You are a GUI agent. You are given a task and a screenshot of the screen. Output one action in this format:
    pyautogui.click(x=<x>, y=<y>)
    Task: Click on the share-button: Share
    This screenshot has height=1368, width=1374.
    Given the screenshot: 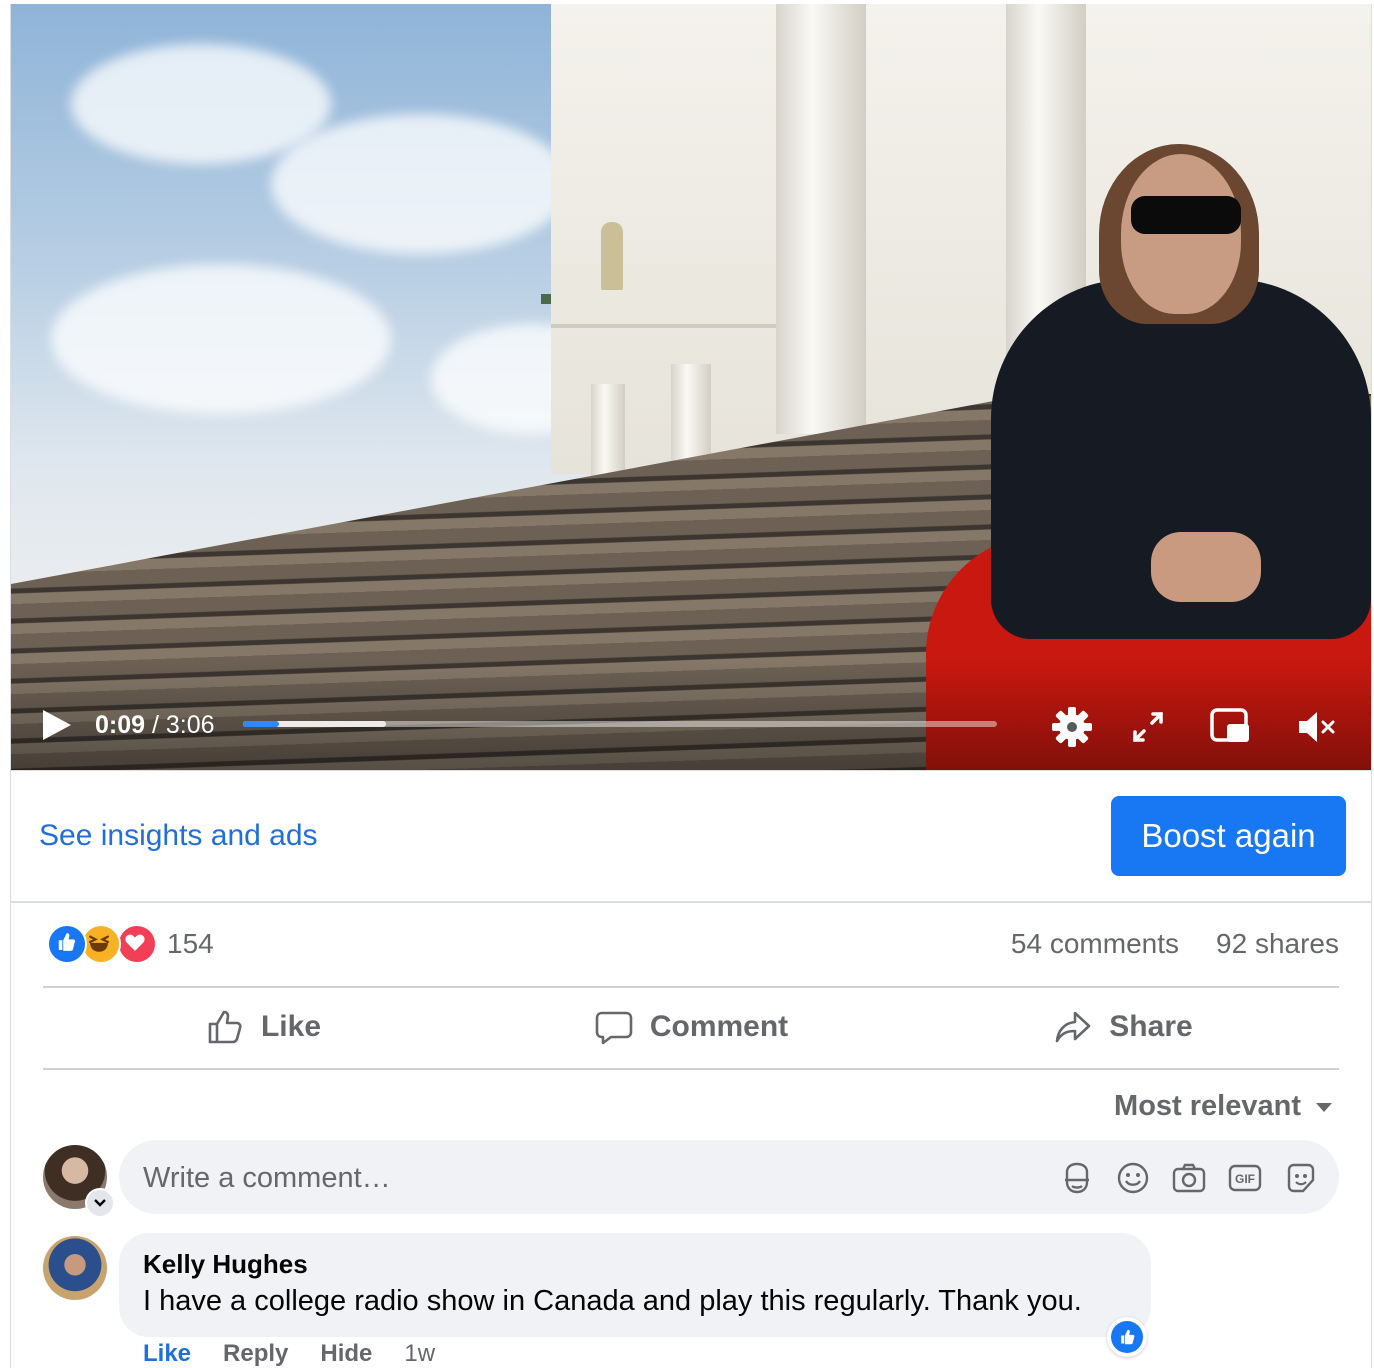 What is the action you would take?
    pyautogui.click(x=1123, y=1027)
    